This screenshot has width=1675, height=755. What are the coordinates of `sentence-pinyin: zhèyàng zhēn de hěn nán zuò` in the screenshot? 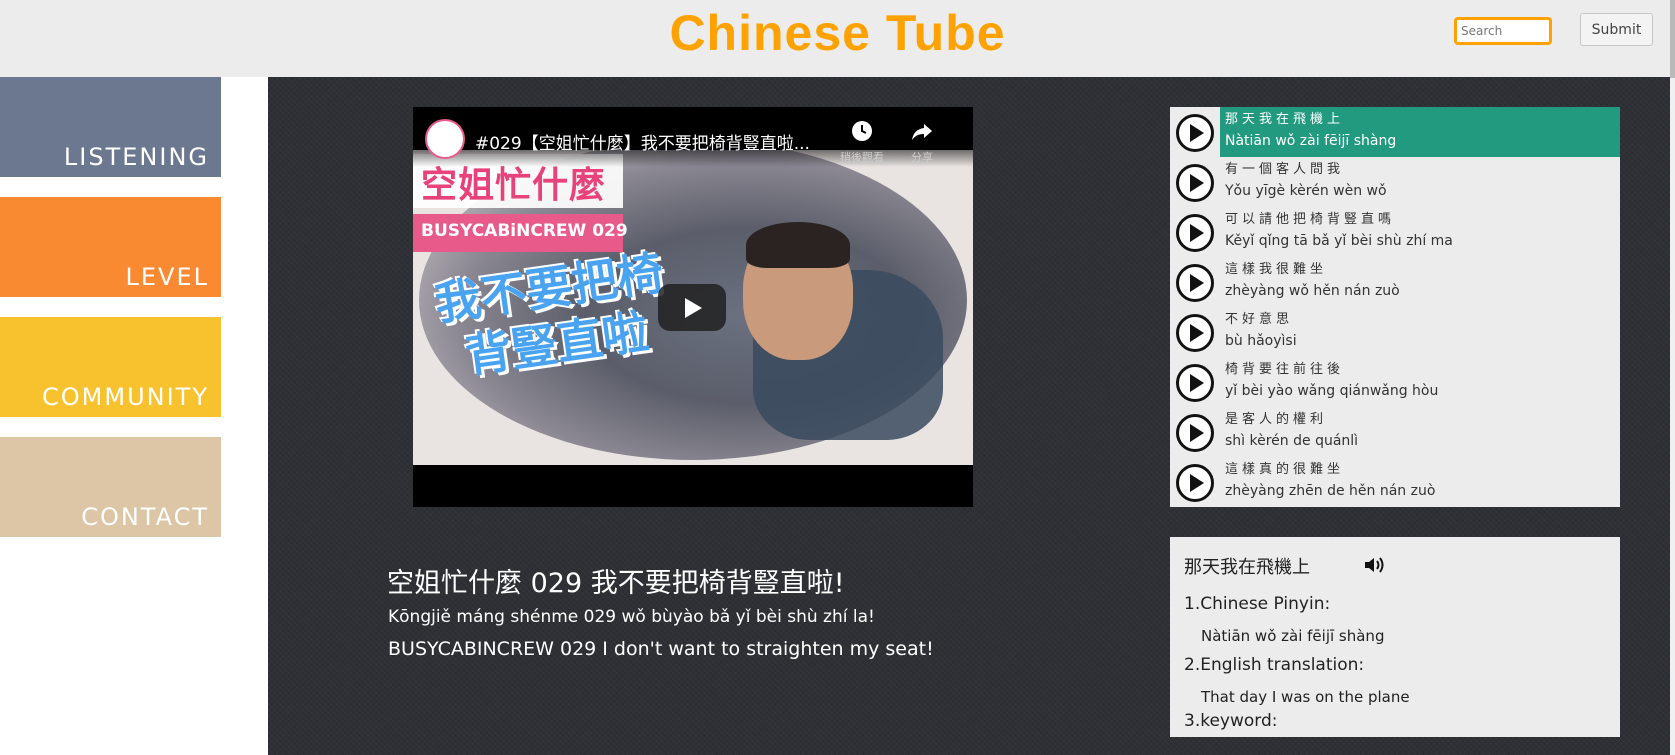 It's located at (1330, 491).